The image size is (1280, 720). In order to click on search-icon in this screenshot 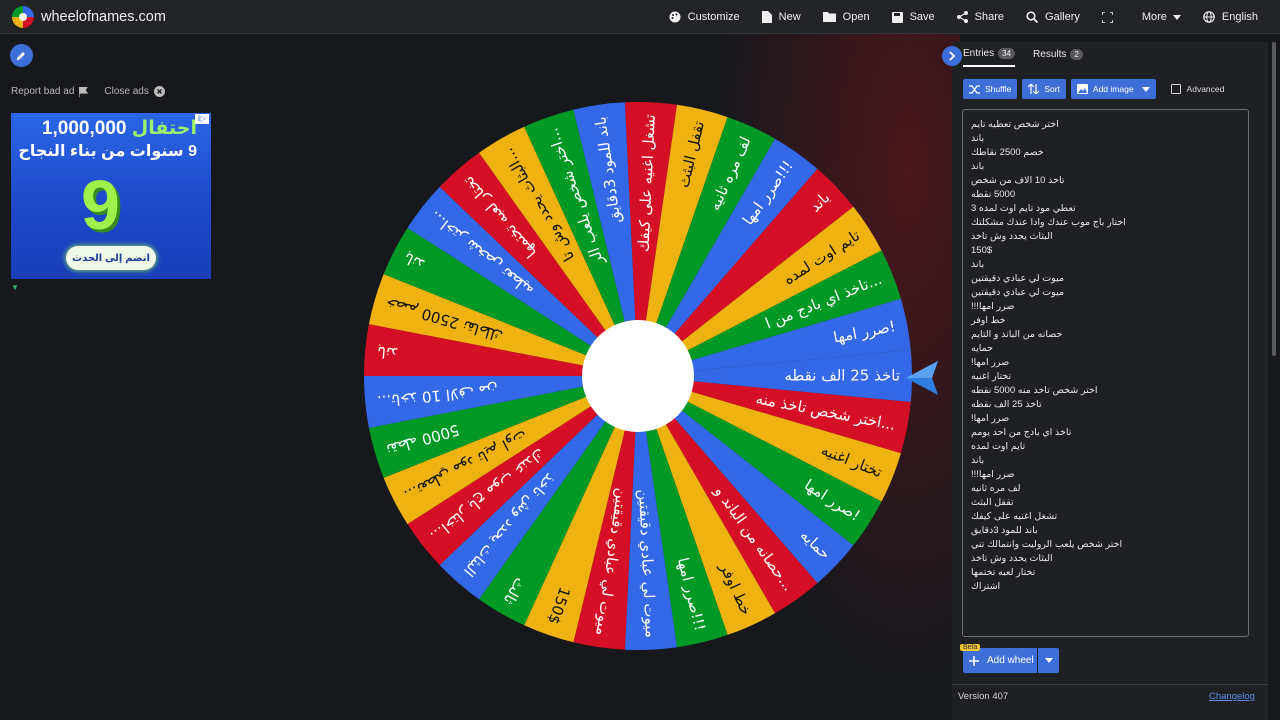, I will do `click(1032, 17)`.